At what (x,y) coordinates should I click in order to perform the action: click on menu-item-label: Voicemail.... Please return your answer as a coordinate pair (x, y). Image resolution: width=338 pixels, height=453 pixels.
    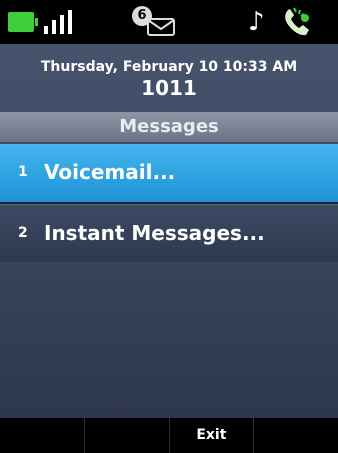
    Looking at the image, I should click on (110, 172).